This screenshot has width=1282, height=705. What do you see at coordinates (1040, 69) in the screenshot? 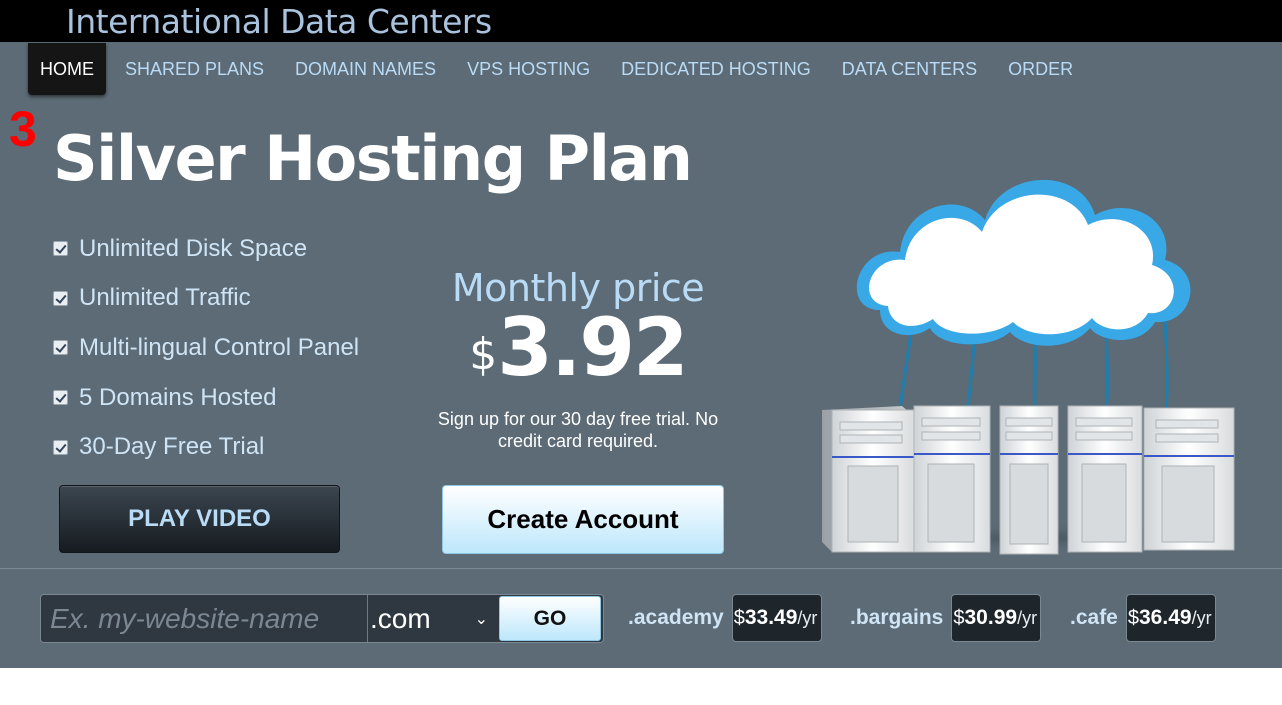
I see `nav-item-order: ORDER` at bounding box center [1040, 69].